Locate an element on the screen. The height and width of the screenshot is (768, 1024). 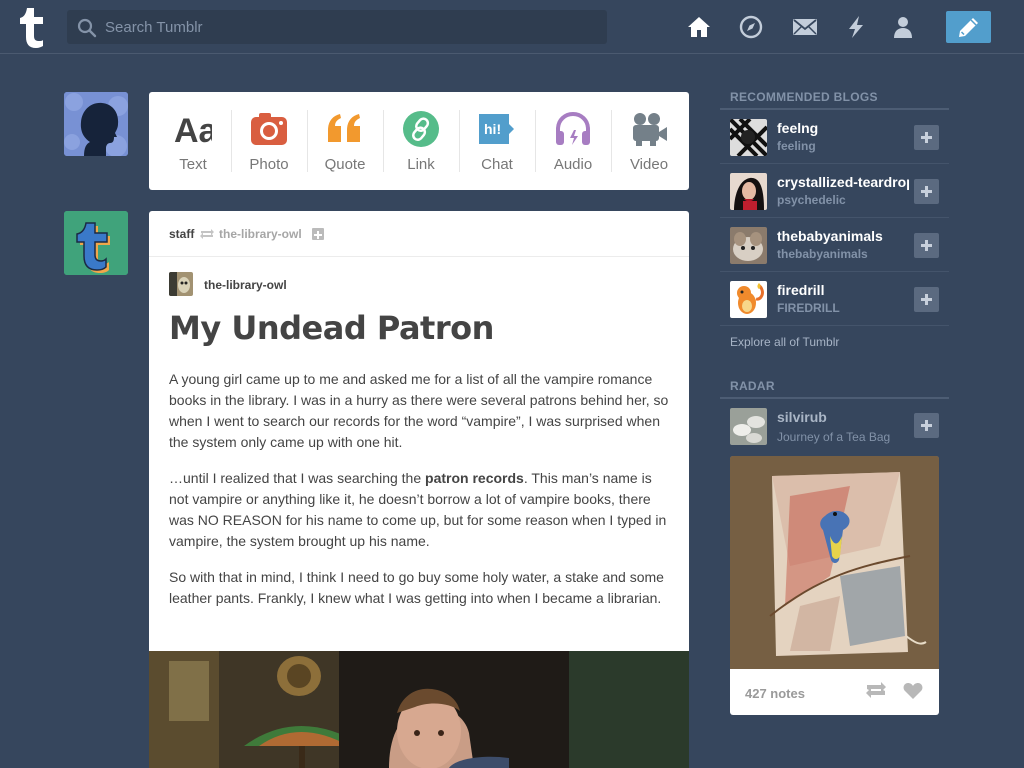
pencil-icon is located at coordinates (968, 27).